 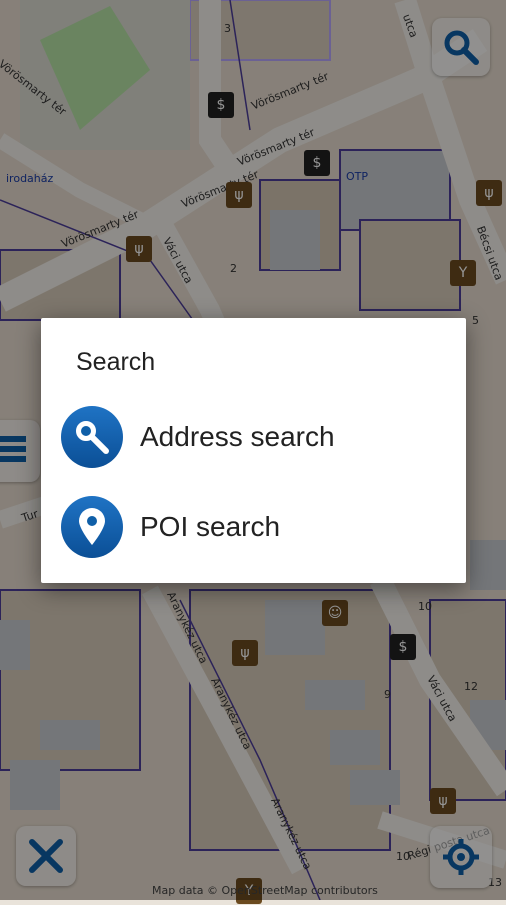 What do you see at coordinates (210, 526) in the screenshot?
I see `poi-search-label: POI search` at bounding box center [210, 526].